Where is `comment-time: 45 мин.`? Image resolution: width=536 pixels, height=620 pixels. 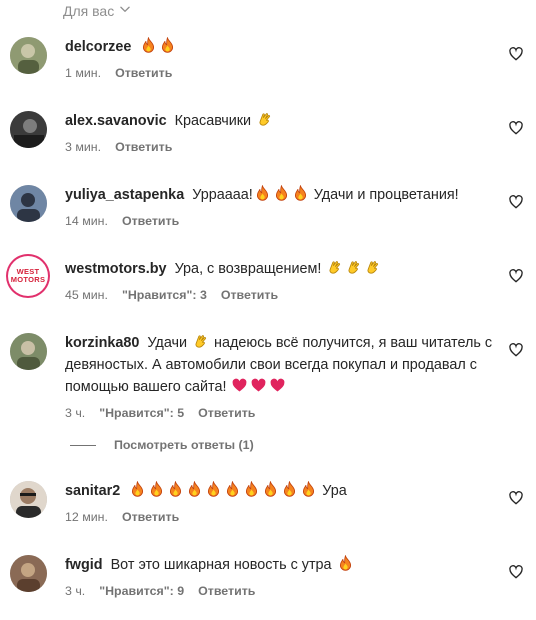 comment-time: 45 мин. is located at coordinates (86, 295).